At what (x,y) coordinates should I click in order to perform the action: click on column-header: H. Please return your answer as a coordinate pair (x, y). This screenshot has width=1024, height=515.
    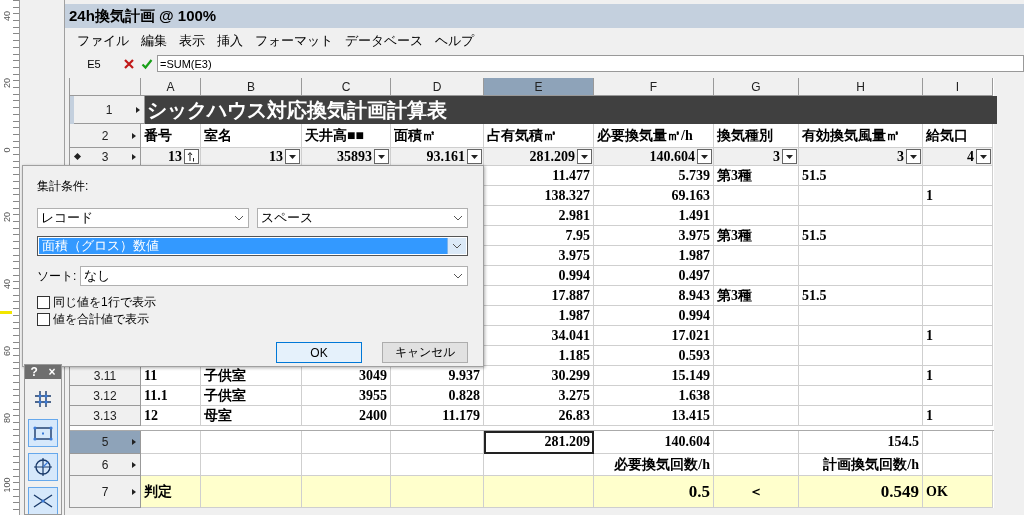
    Looking at the image, I should click on (861, 87).